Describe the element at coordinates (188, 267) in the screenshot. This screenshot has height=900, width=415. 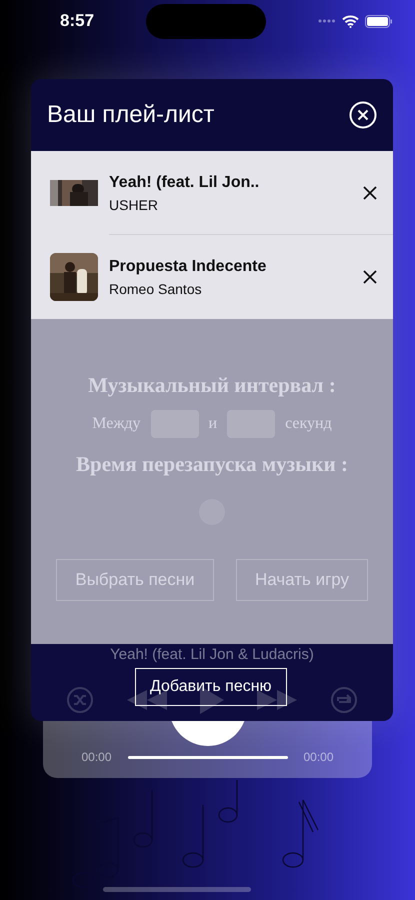
I see `song-title: Propuesta Indecente` at that location.